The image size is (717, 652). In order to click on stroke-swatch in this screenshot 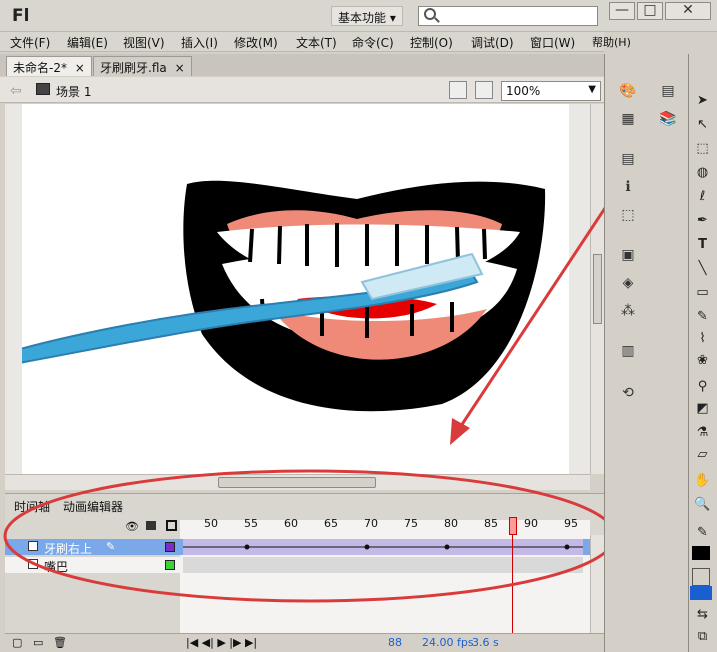, I will do `click(701, 553)`.